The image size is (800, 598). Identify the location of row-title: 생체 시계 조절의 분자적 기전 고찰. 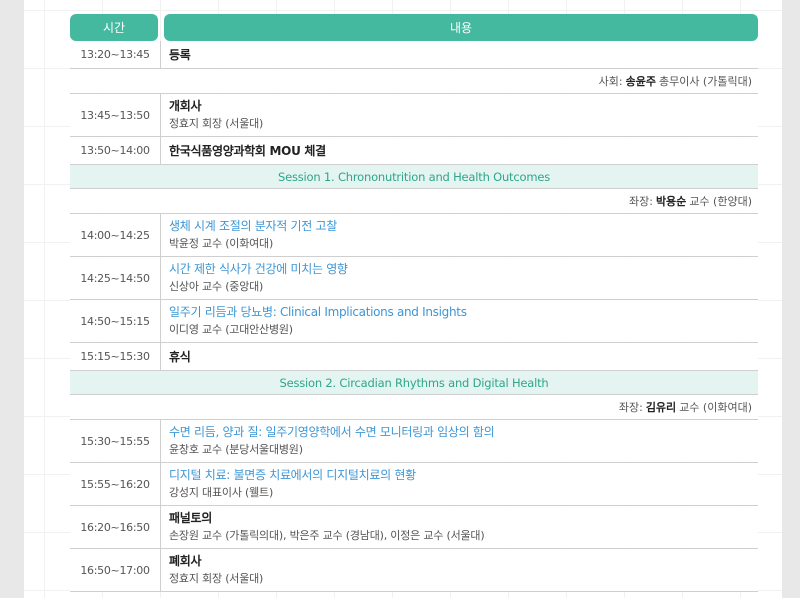
(253, 226).